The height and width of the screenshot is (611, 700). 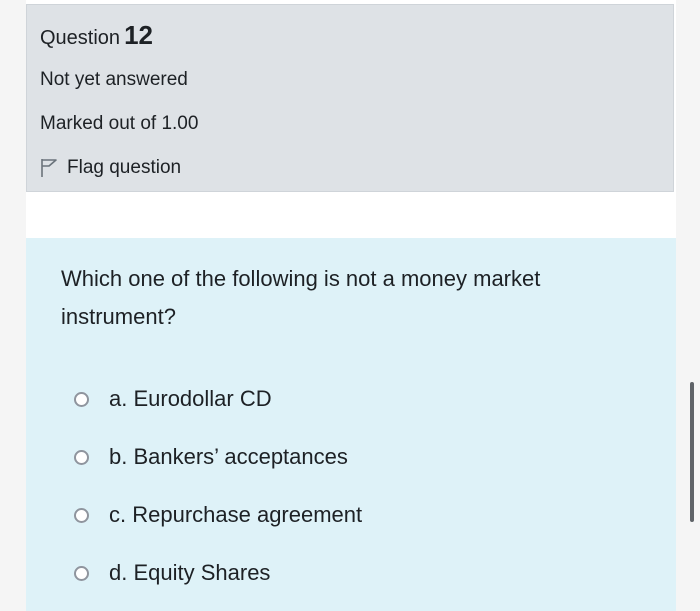 I want to click on answer-label: c. Repurchase agreement, so click(x=236, y=514).